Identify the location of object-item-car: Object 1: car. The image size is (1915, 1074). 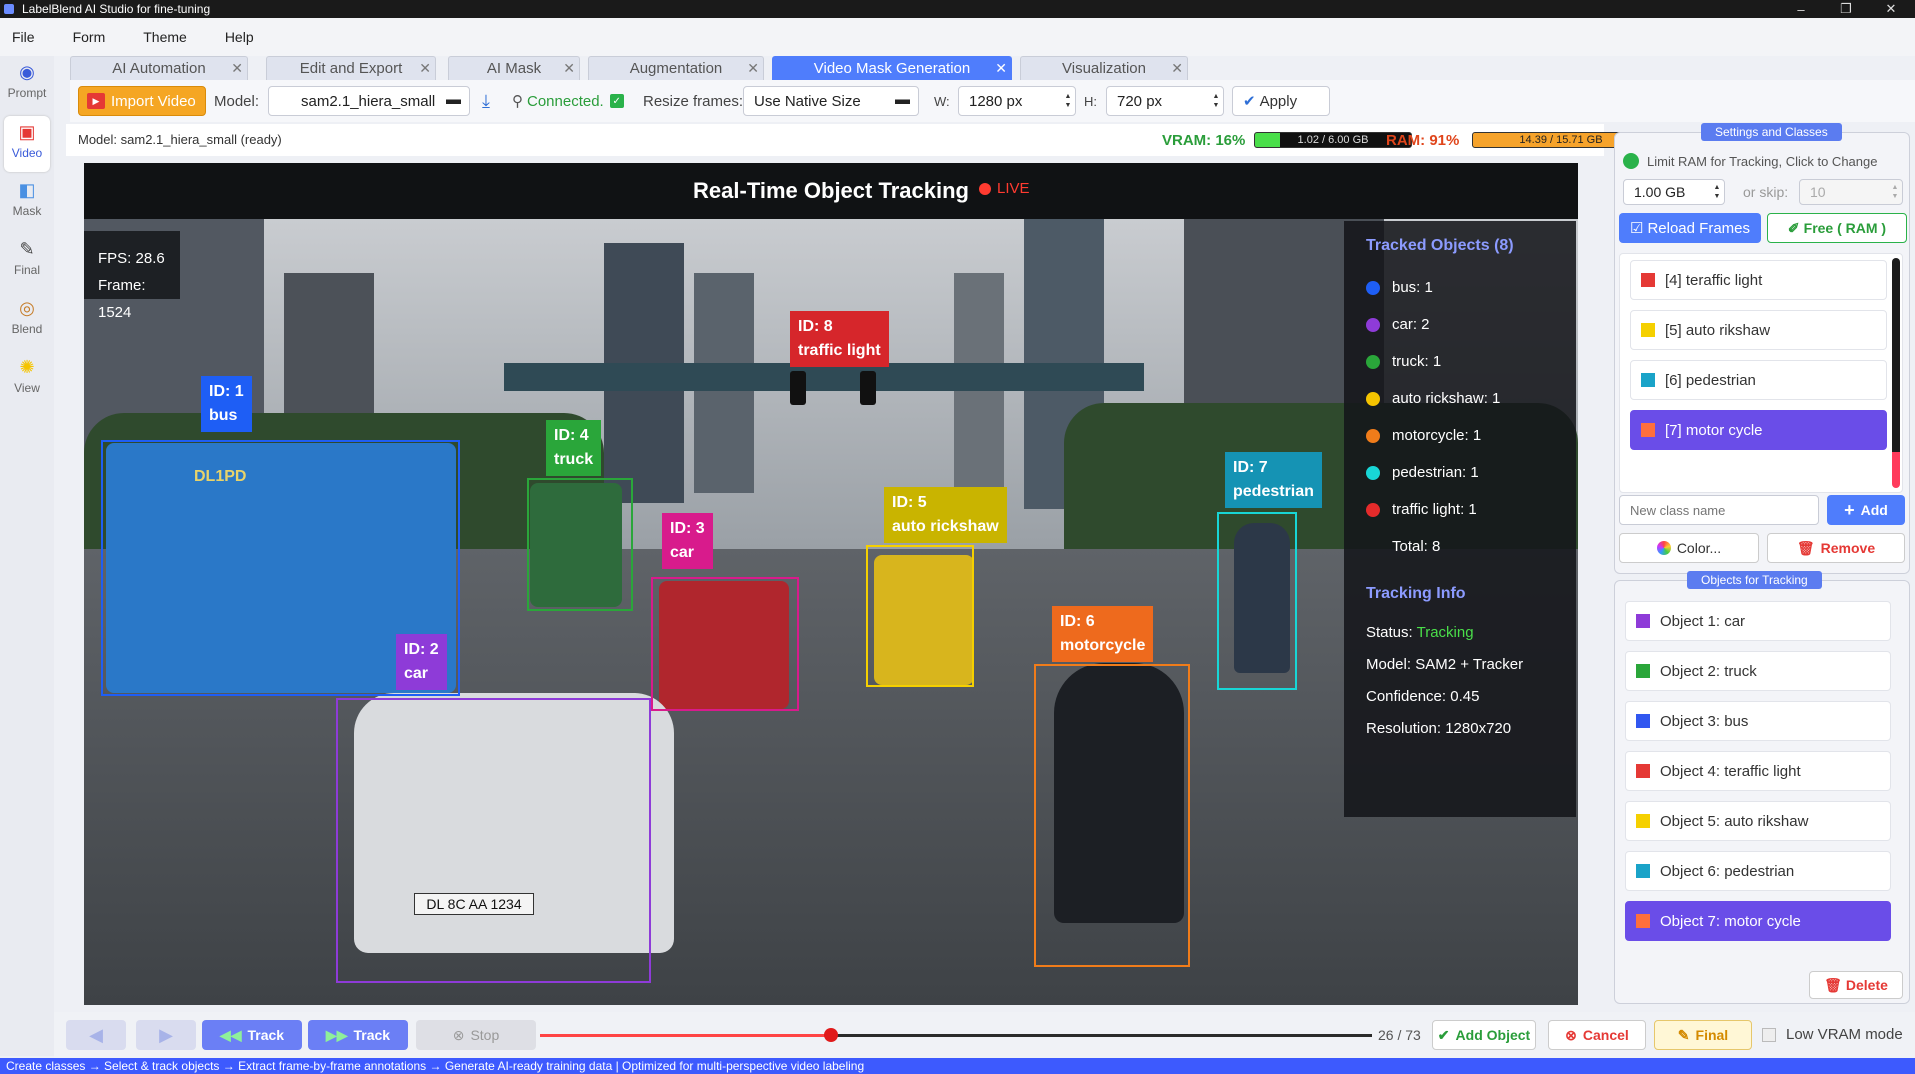
(1758, 621).